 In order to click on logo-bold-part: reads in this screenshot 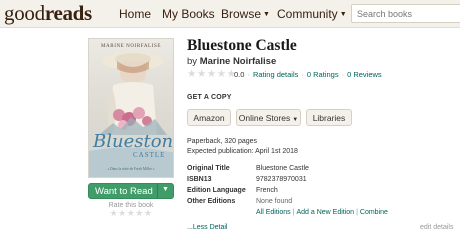, I will do `click(68, 13)`.